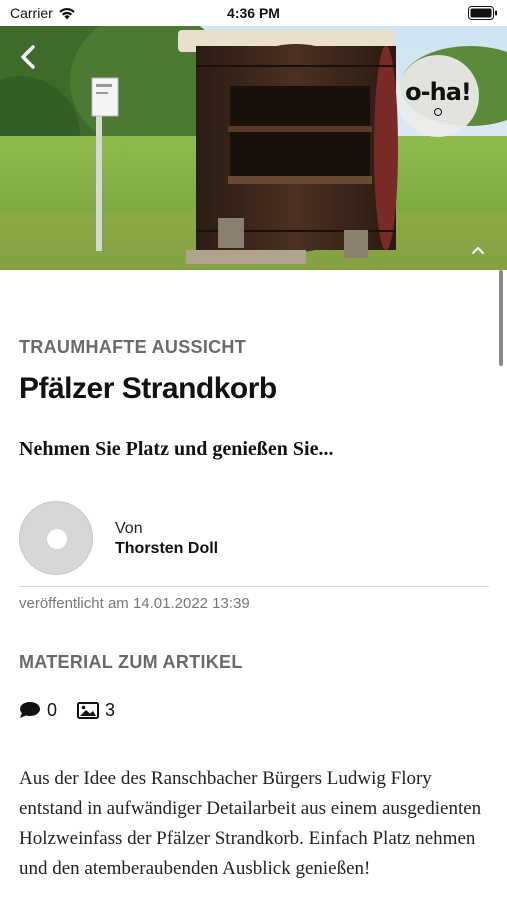 The height and width of the screenshot is (900, 507). Describe the element at coordinates (30, 710) in the screenshot. I see `comment-icon` at that location.